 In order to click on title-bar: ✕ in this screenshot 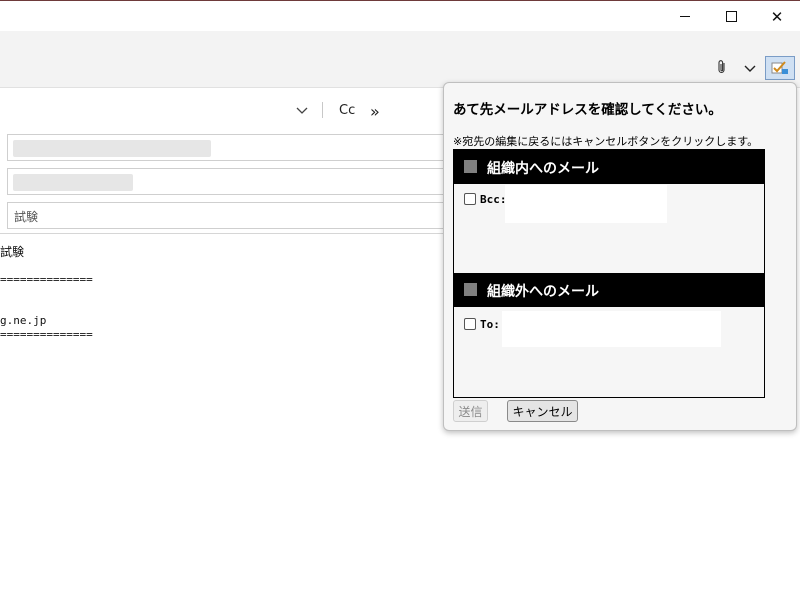, I will do `click(400, 16)`.